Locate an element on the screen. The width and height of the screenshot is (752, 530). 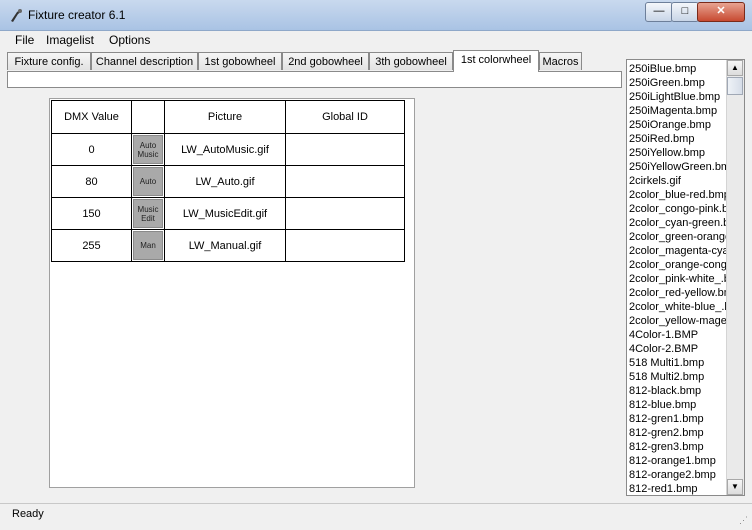
list-item: 812-blue.bmp is located at coordinates (678, 405).